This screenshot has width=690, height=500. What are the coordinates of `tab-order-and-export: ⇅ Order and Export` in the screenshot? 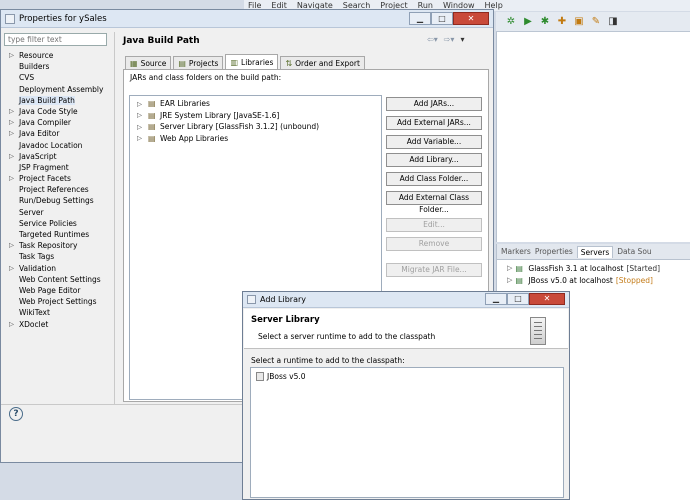 It's located at (322, 62).